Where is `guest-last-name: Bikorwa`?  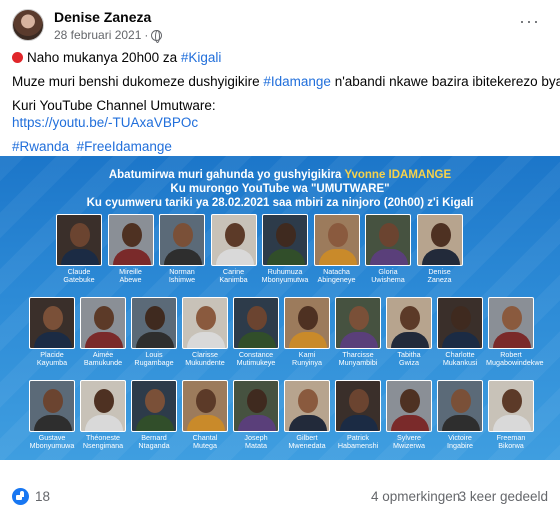 guest-last-name: Bikorwa is located at coordinates (511, 445).